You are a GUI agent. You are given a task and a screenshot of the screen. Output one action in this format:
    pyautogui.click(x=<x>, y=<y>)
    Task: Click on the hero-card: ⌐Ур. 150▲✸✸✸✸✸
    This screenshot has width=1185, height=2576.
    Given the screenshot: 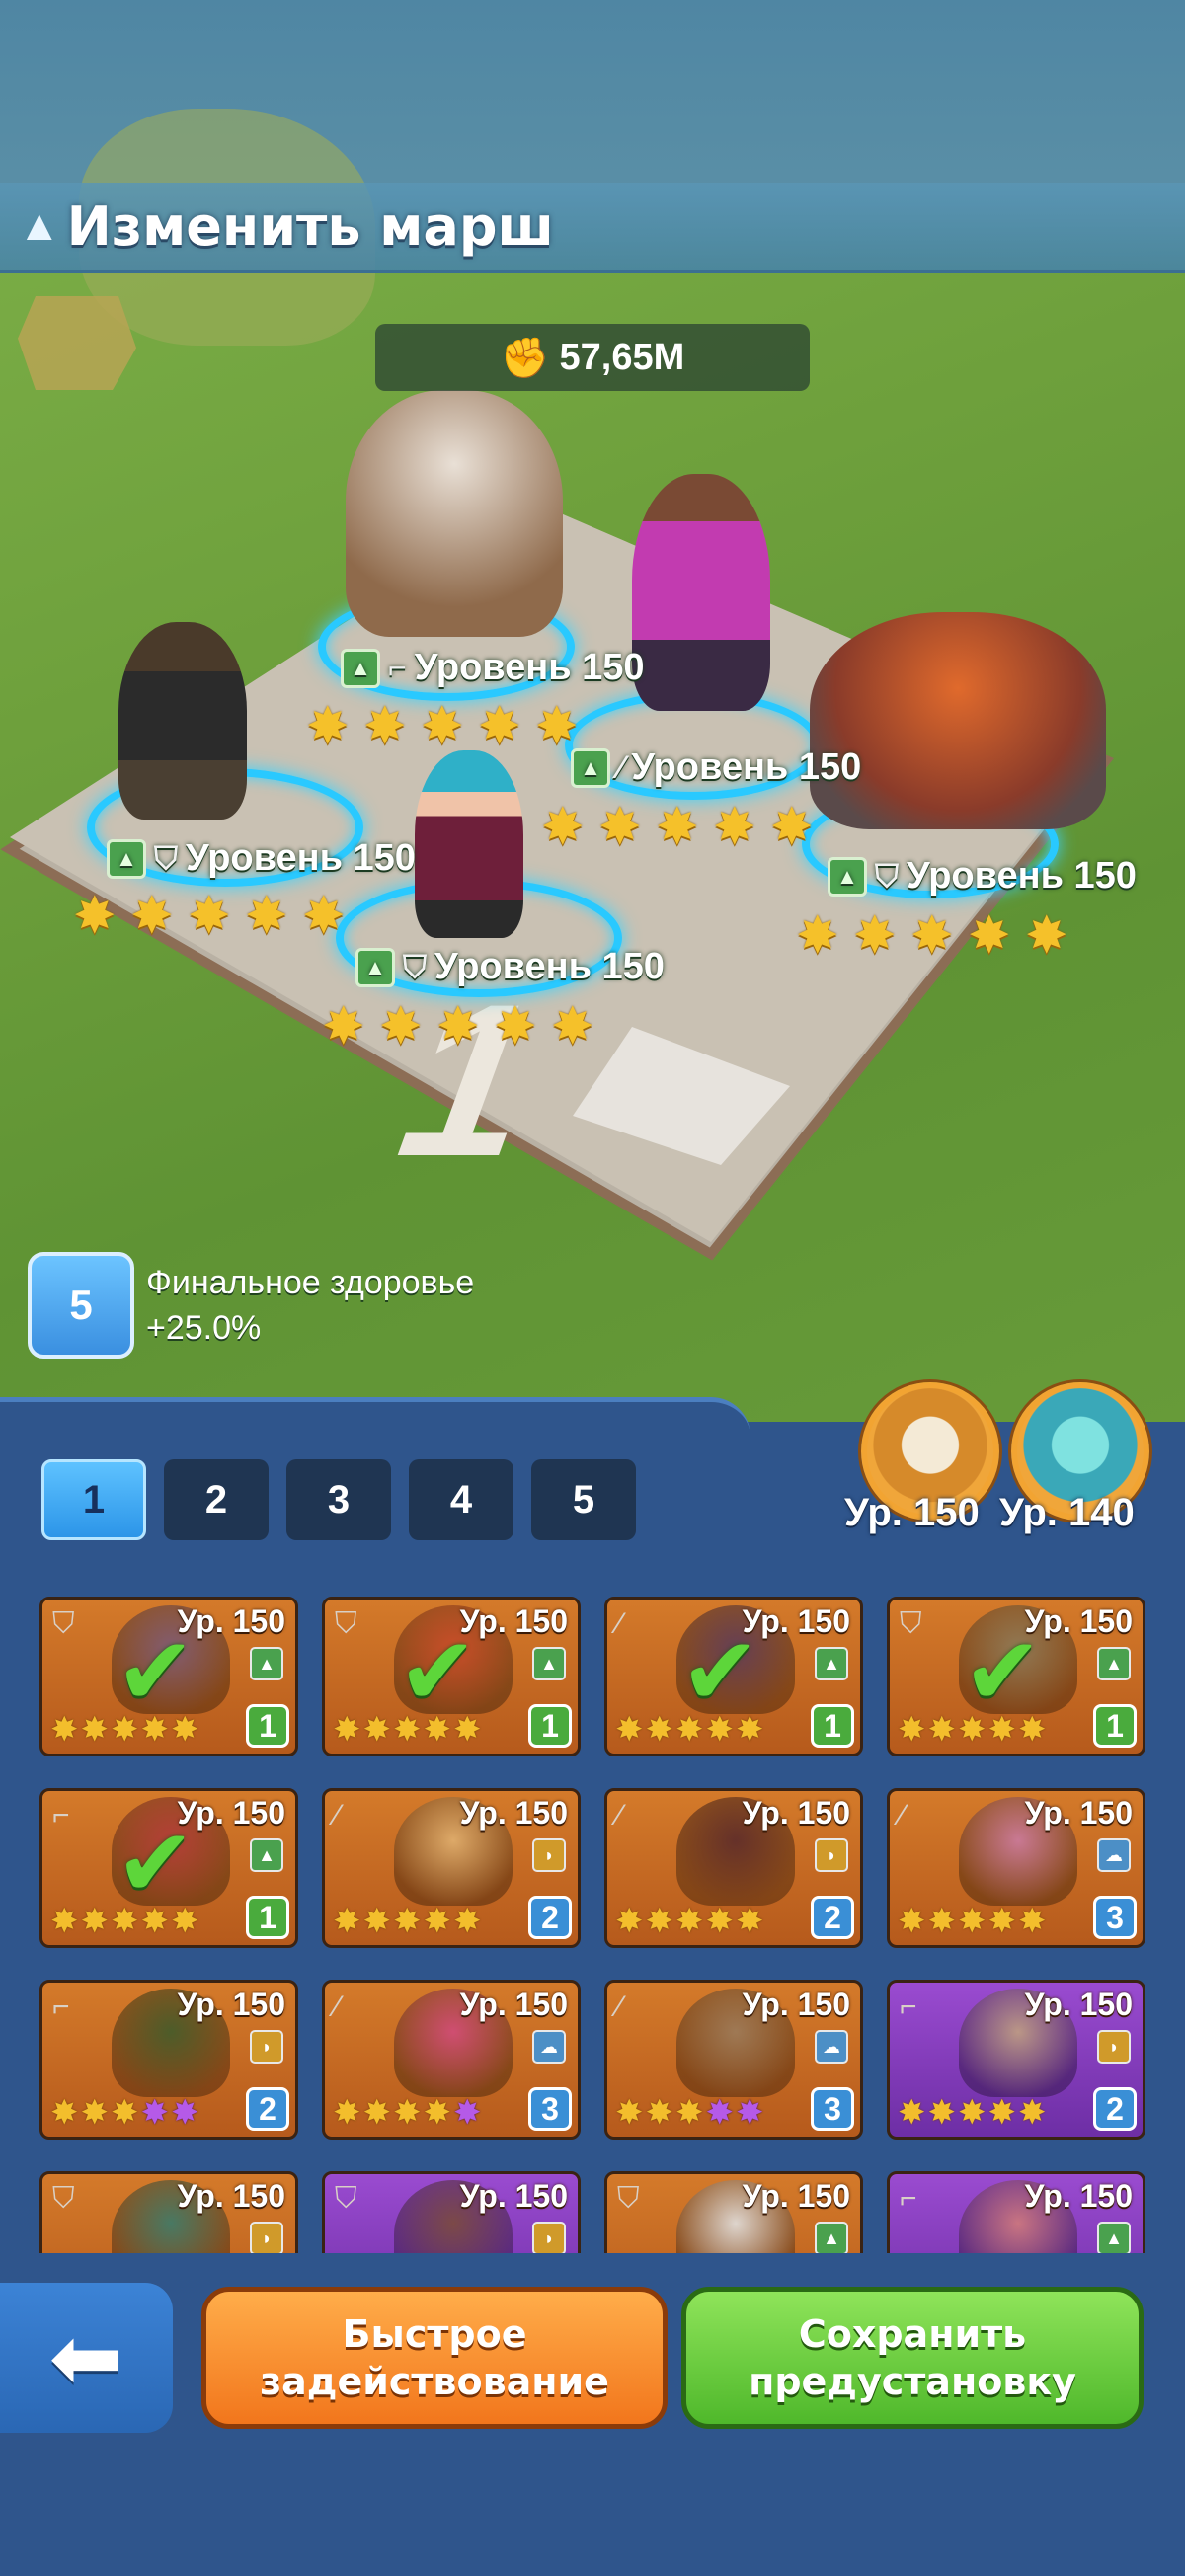 What is the action you would take?
    pyautogui.click(x=1017, y=2212)
    